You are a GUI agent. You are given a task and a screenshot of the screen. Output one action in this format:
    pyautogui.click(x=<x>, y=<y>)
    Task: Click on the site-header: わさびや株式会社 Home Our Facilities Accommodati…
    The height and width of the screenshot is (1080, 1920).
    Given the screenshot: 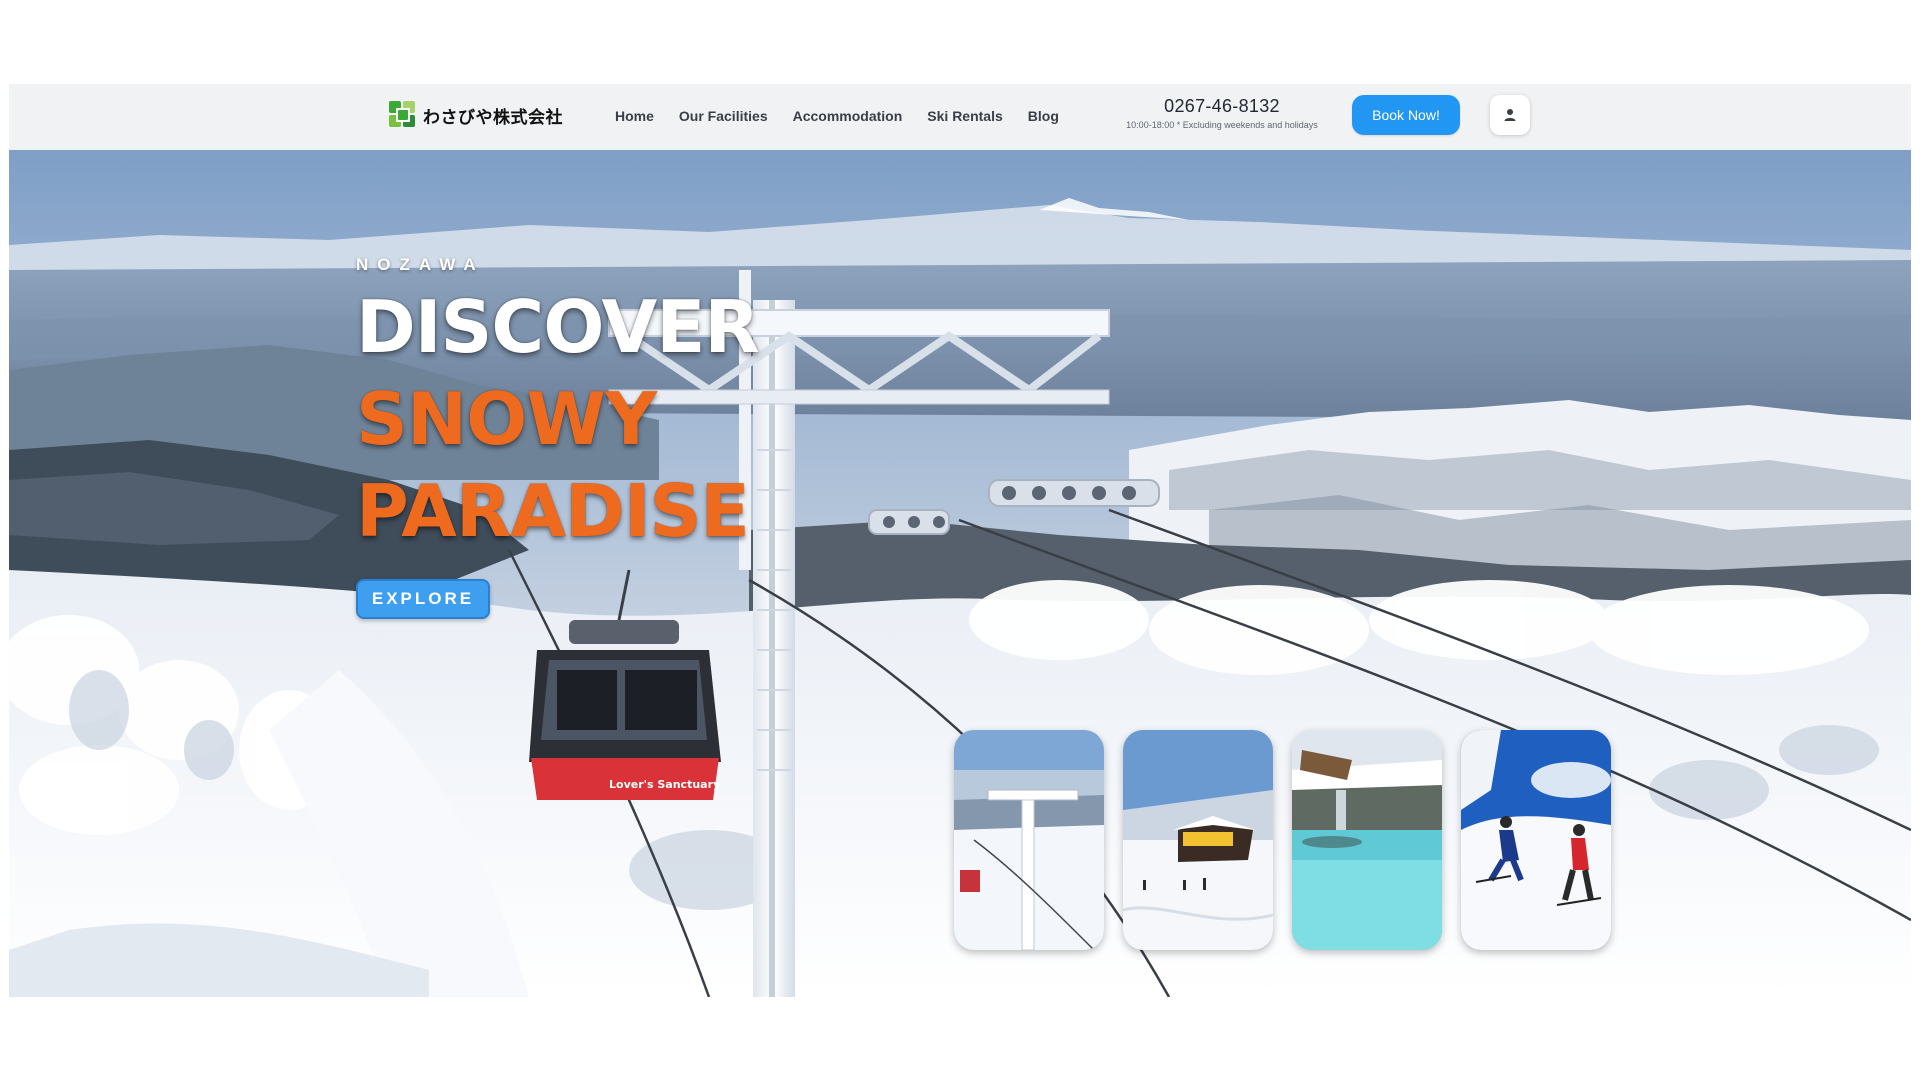 What is the action you would take?
    pyautogui.click(x=960, y=117)
    